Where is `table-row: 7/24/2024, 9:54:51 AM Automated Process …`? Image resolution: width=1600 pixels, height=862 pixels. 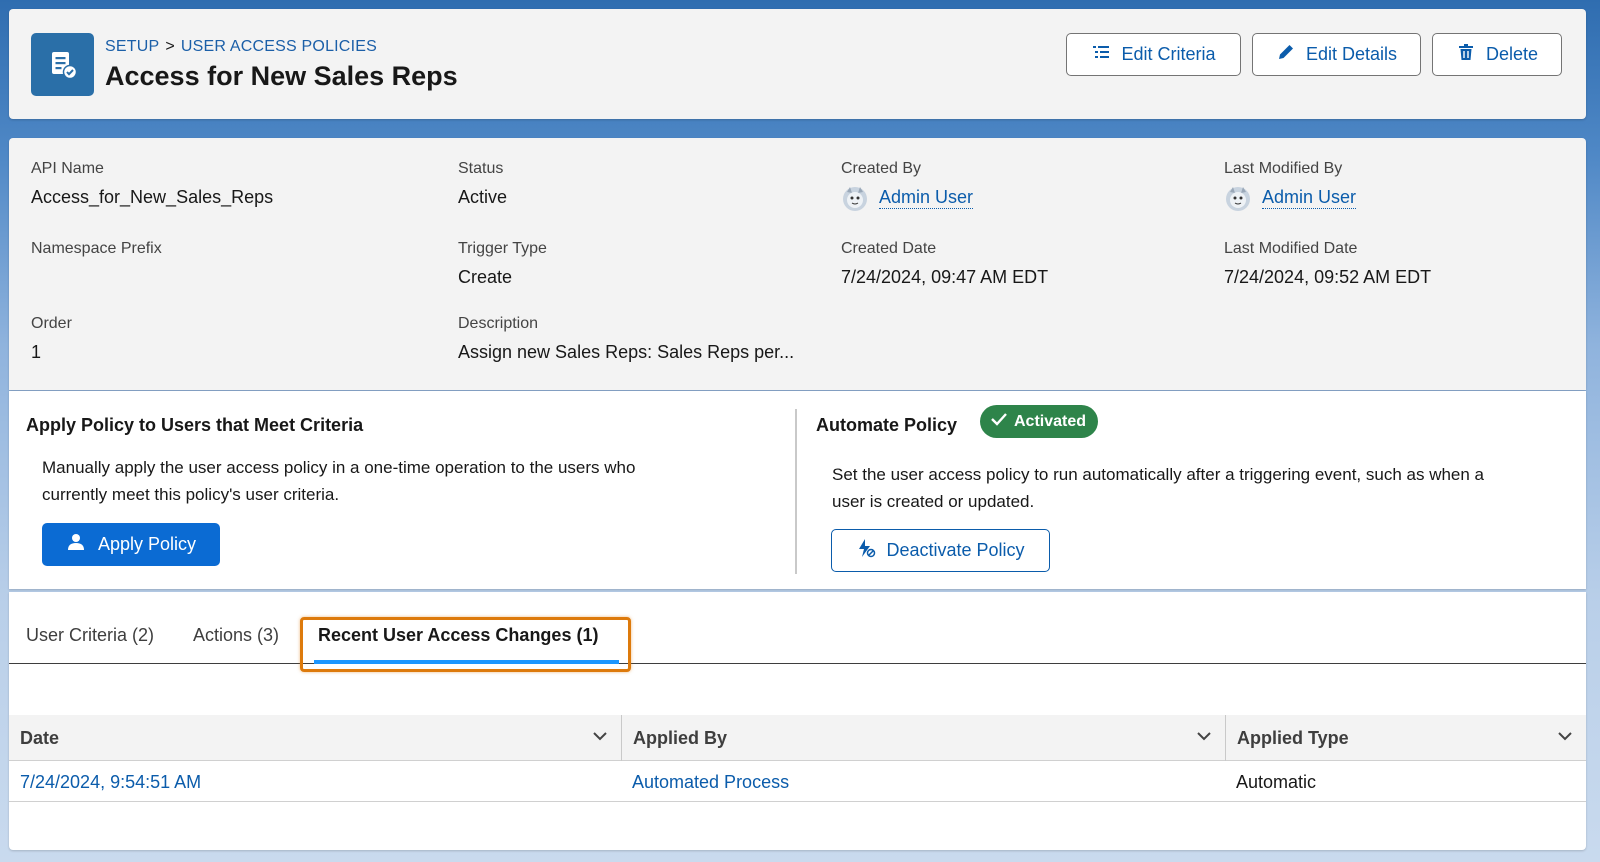 table-row: 7/24/2024, 9:54:51 AM Automated Process … is located at coordinates (797, 782).